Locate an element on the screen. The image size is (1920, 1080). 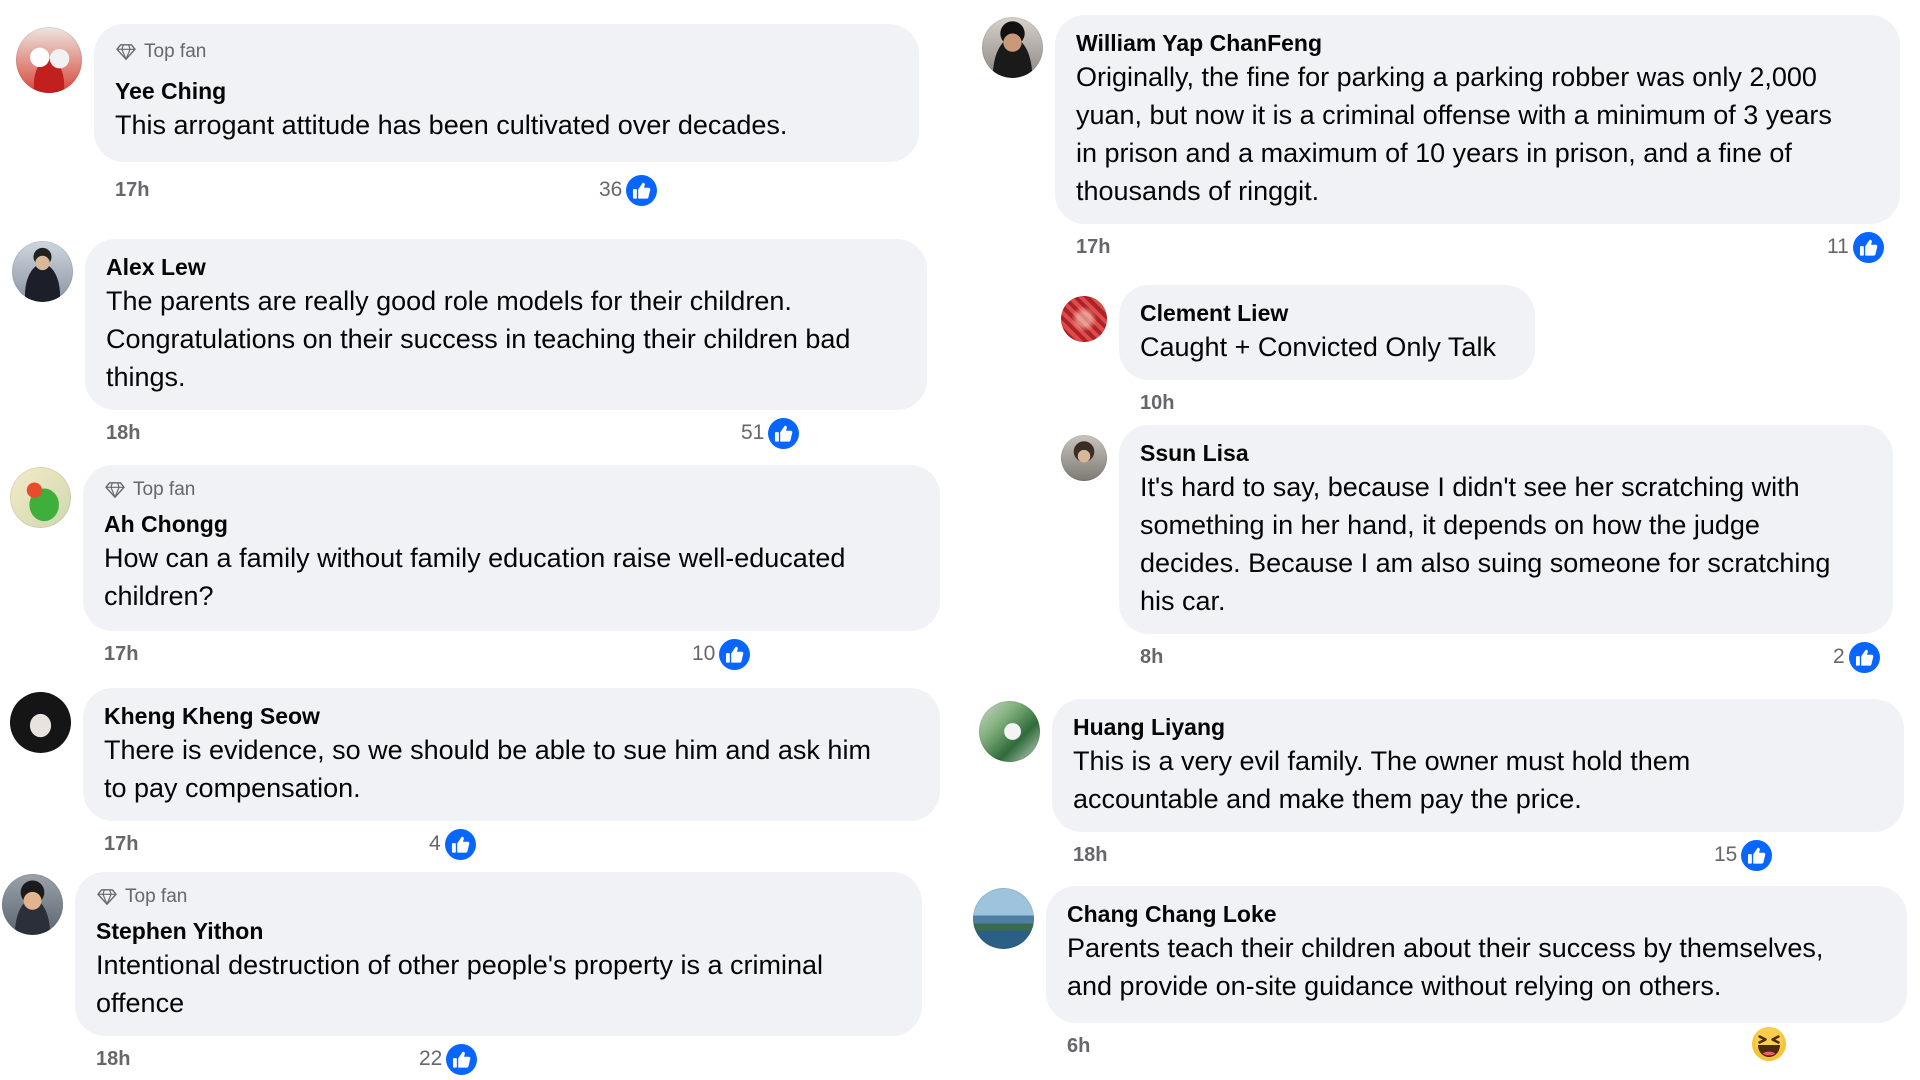
reaction-summary is located at coordinates (1769, 1044).